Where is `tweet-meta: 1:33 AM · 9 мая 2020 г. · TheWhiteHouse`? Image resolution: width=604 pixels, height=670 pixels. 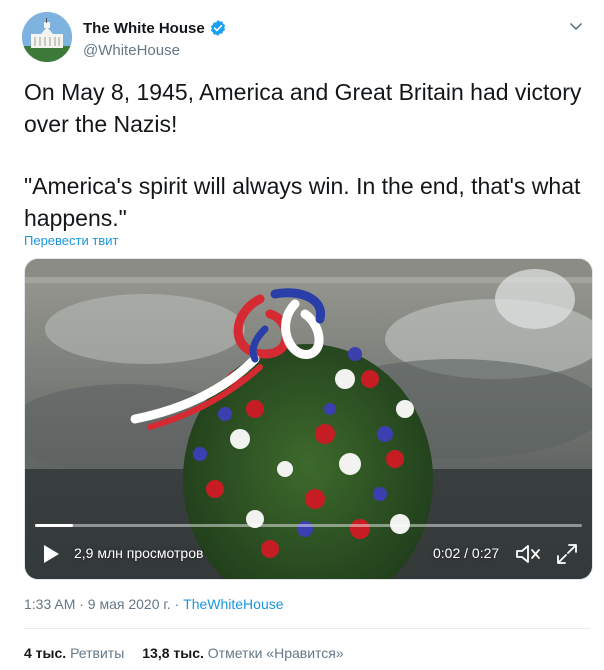 tweet-meta: 1:33 AM · 9 мая 2020 г. · TheWhiteHouse is located at coordinates (154, 604).